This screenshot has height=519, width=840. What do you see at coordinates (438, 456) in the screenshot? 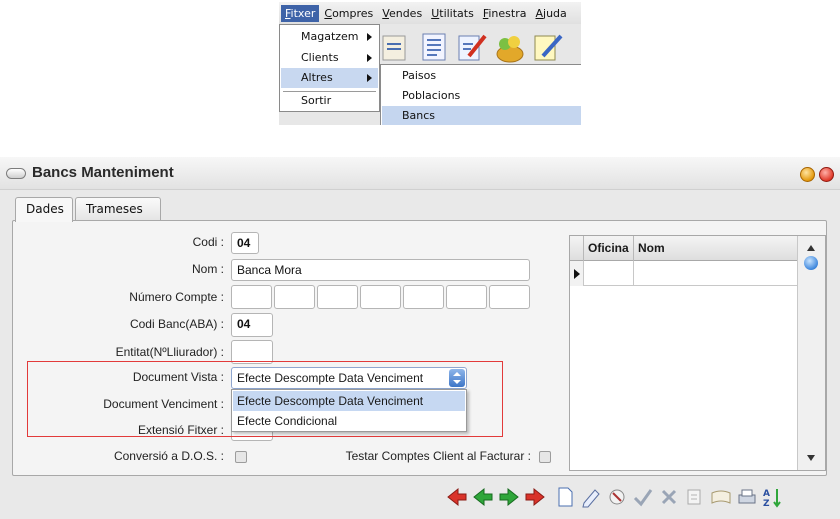
I see `label-testar-comptes: Testar Comptes Client al Facturar :` at bounding box center [438, 456].